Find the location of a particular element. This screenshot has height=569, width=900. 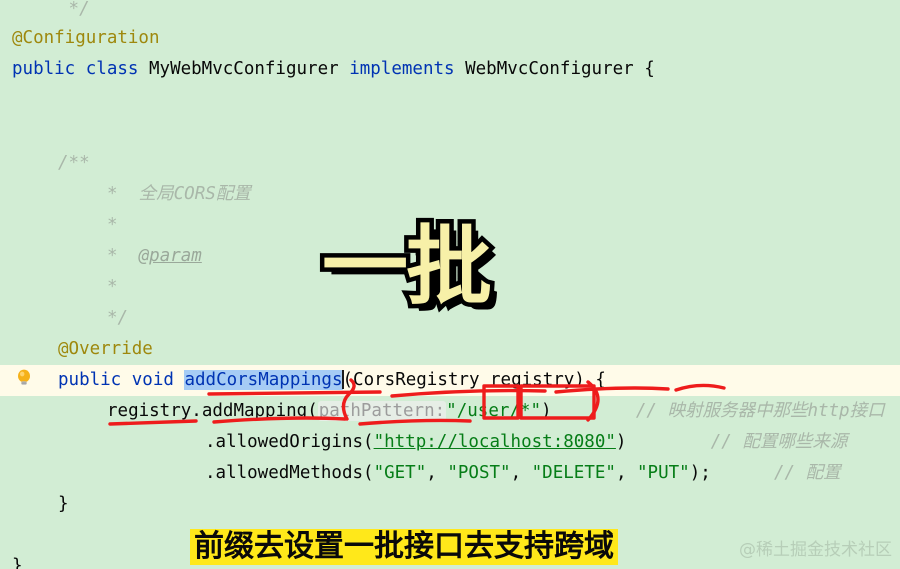

string-get: "GET" is located at coordinates (400, 473).